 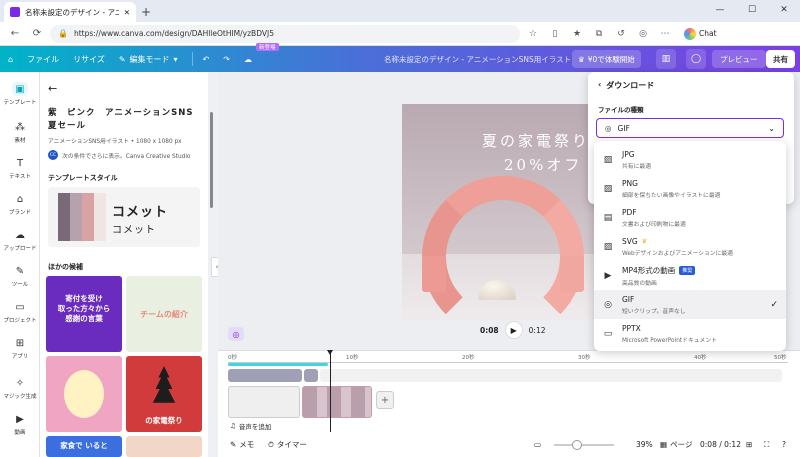 I want to click on comment-icon: ◯, so click(x=696, y=59).